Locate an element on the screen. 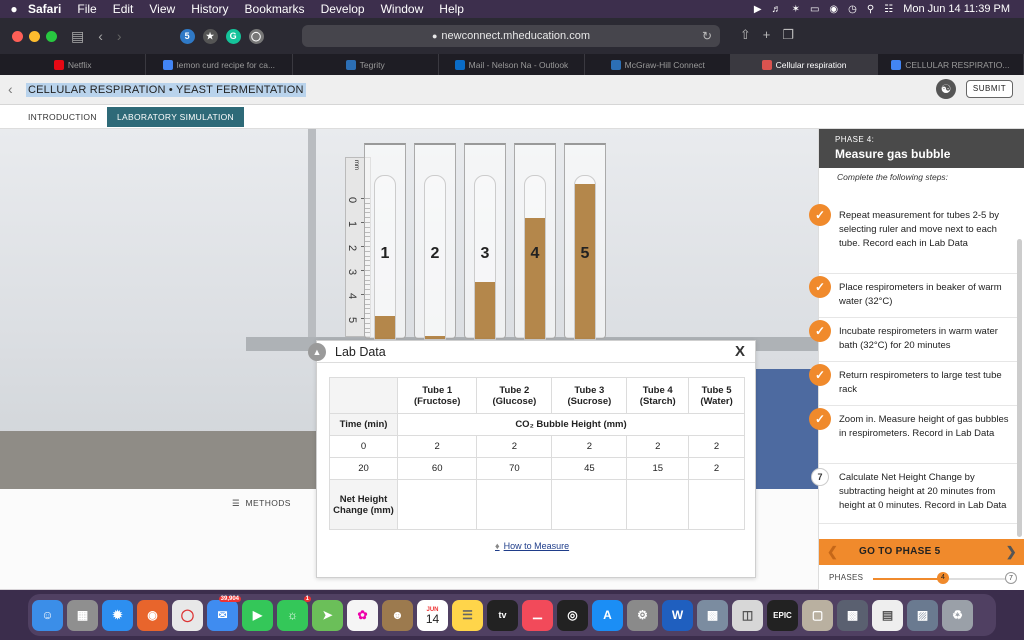 The image size is (1024, 640). share-icon: ⇧ is located at coordinates (745, 35).